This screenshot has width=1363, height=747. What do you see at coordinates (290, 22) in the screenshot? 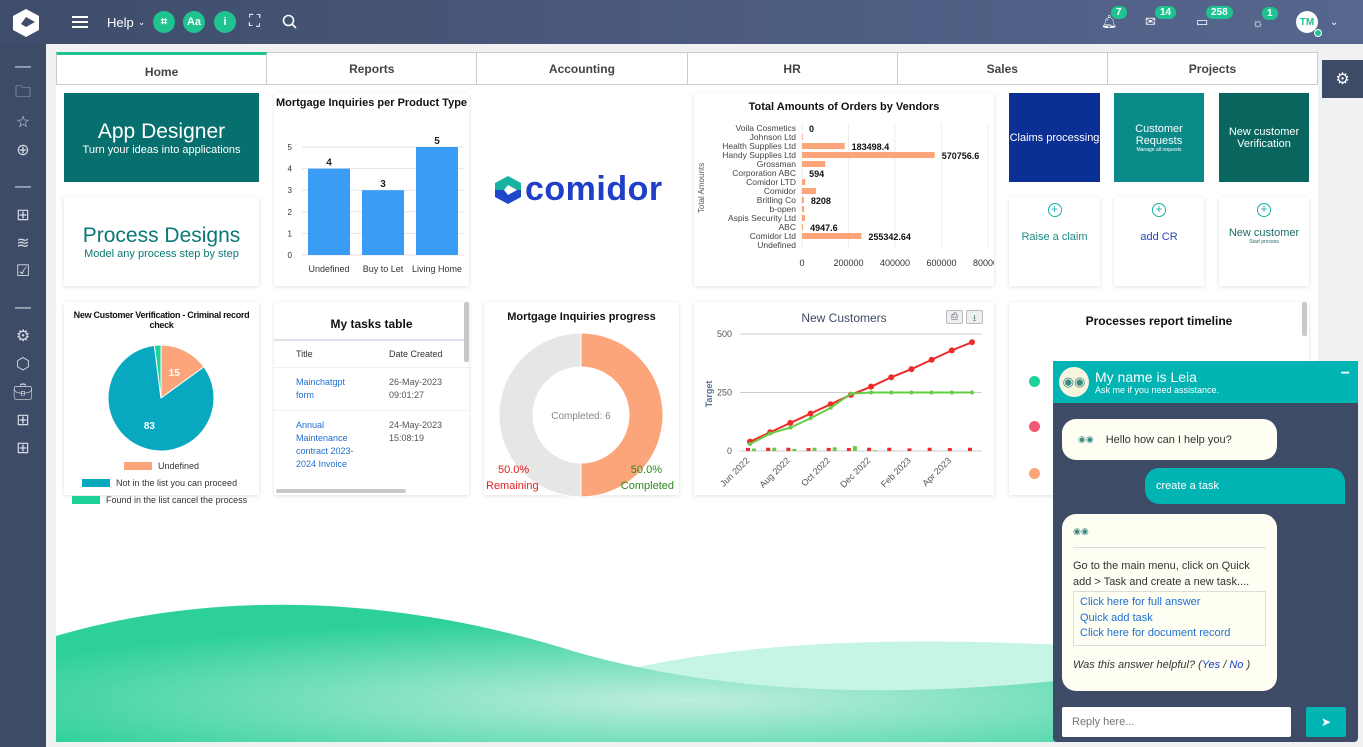
I see `search-icon` at bounding box center [290, 22].